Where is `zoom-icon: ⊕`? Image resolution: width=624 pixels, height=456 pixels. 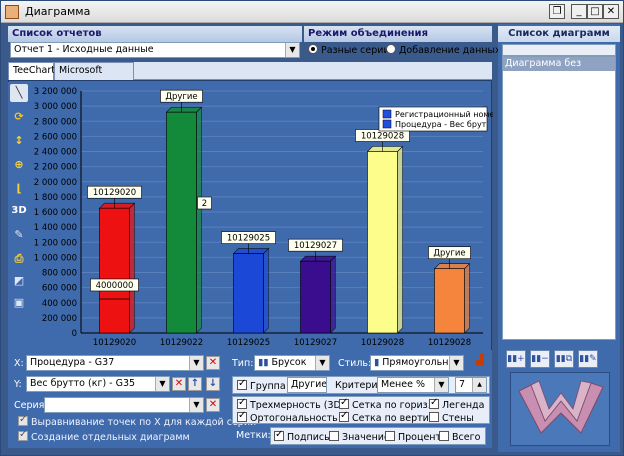 zoom-icon: ⊕ is located at coordinates (19, 165).